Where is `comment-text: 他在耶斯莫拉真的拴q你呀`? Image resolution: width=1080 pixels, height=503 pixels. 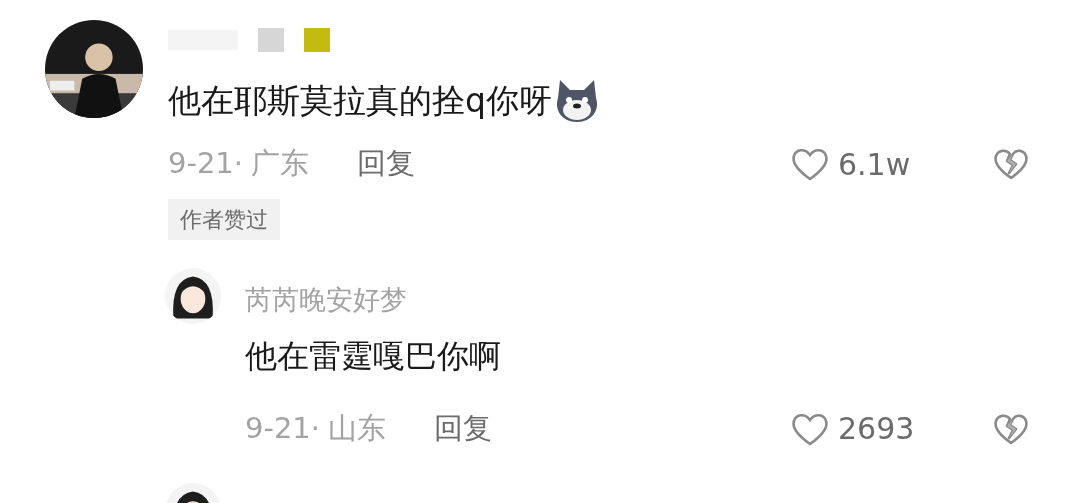
comment-text: 他在耶斯莫拉真的拴q你呀 is located at coordinates (360, 101).